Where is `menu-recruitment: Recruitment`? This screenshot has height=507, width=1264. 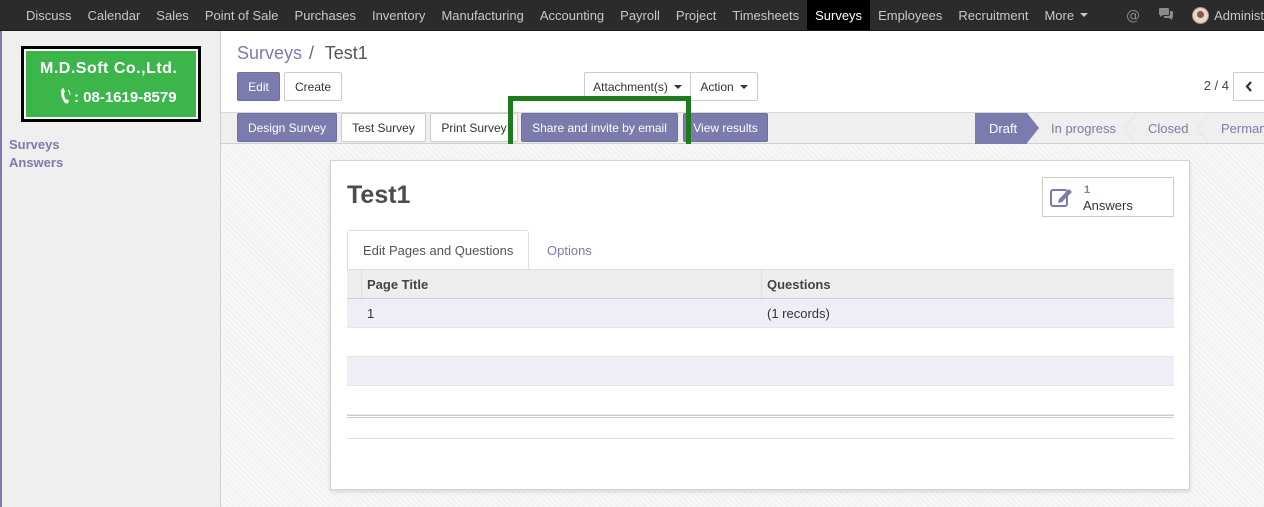
menu-recruitment: Recruitment is located at coordinates (993, 15).